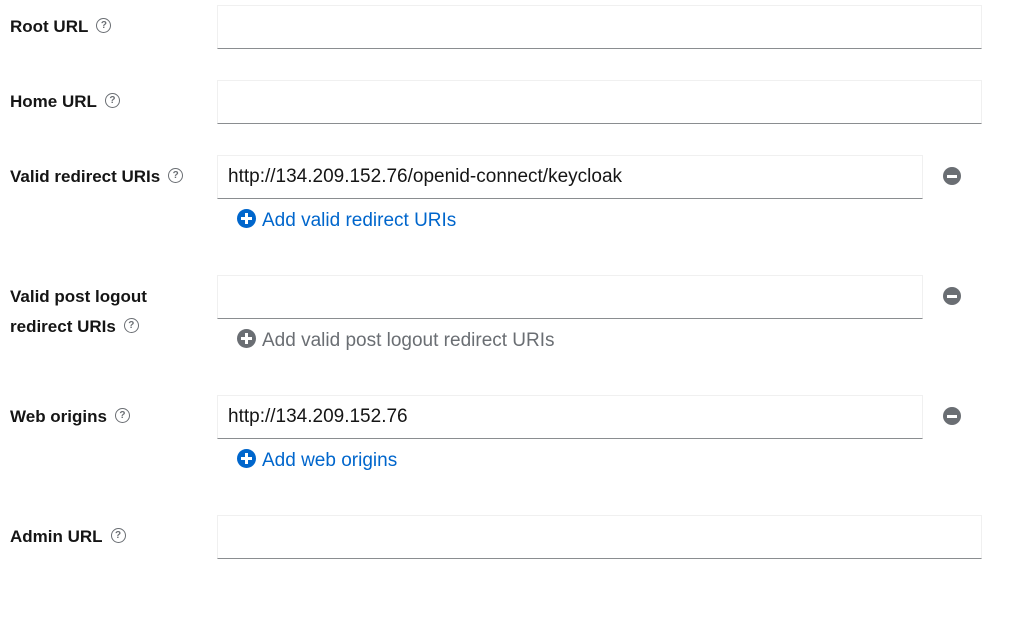 This screenshot has height=624, width=1009. I want to click on add-web-origins-label: Add web origins, so click(330, 460).